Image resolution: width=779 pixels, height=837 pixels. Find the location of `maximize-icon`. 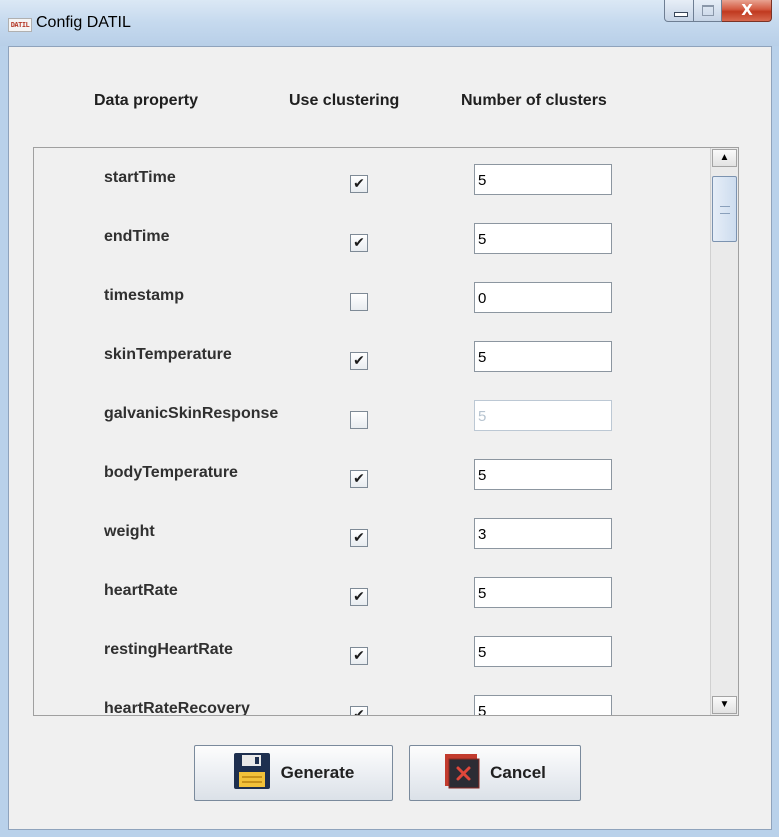

maximize-icon is located at coordinates (708, 10).